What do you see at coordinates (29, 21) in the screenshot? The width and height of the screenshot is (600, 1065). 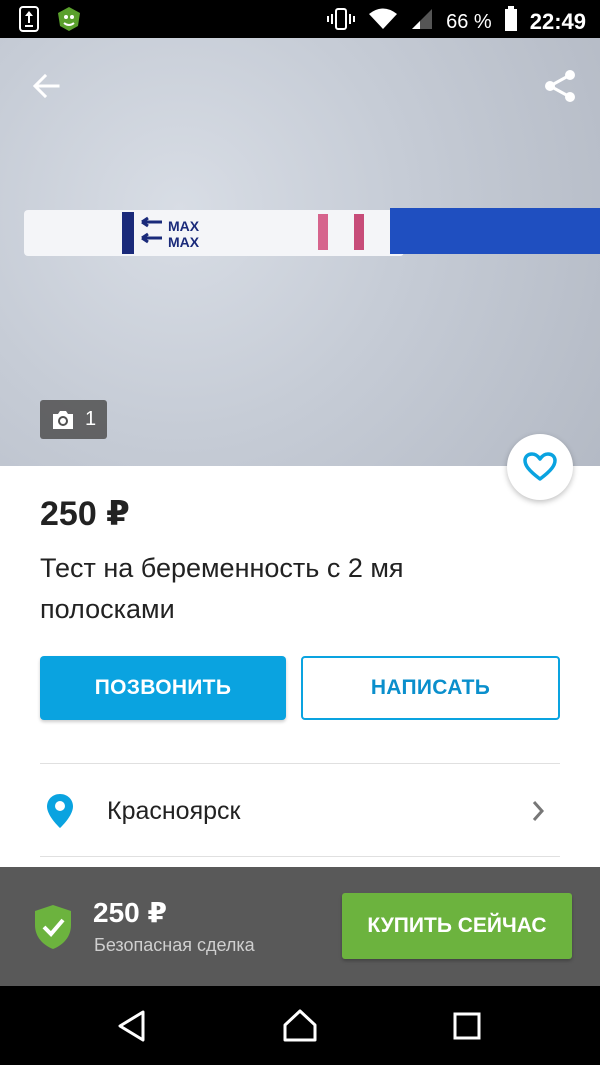 I see `usb-transfer-icon` at bounding box center [29, 21].